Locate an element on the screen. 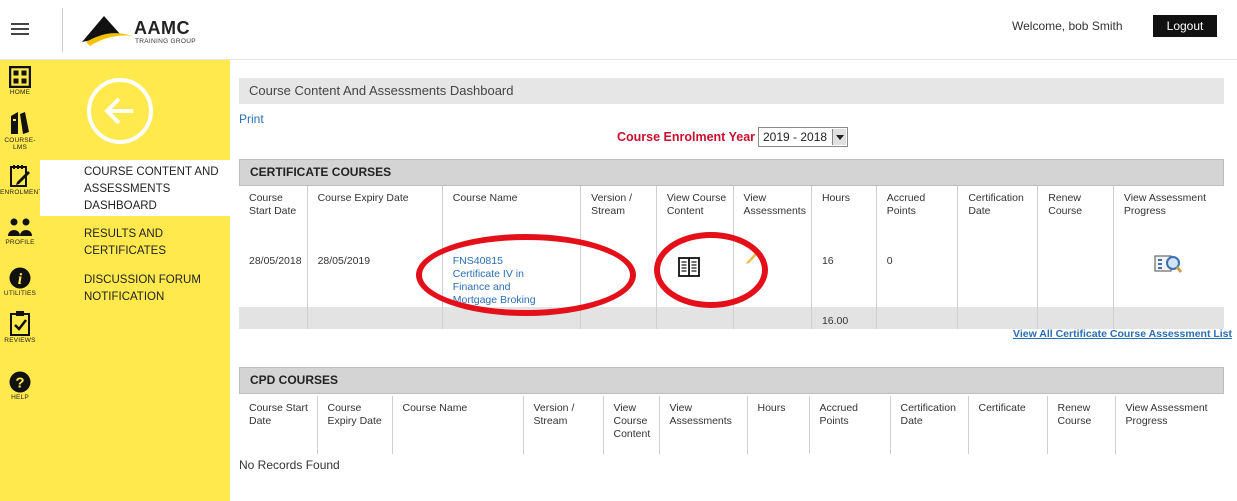 The image size is (1237, 501). magnifier-report-icon is located at coordinates (1168, 264).